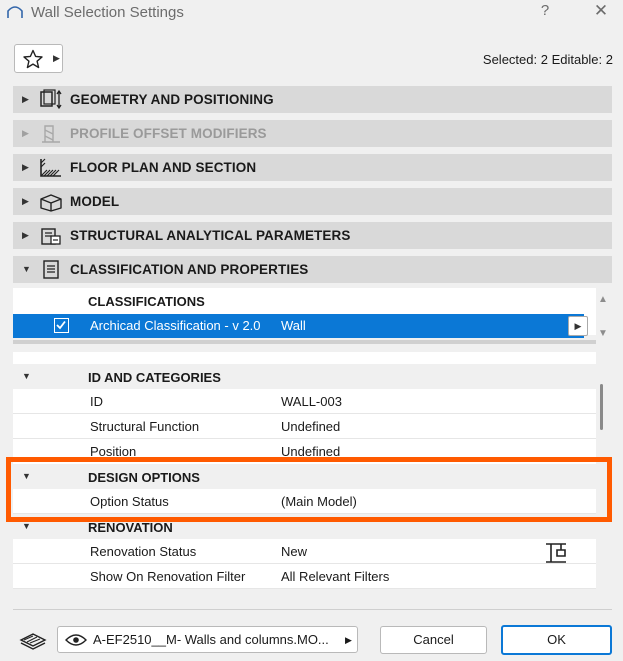 Image resolution: width=623 pixels, height=661 pixels. I want to click on divider, so click(312, 609).